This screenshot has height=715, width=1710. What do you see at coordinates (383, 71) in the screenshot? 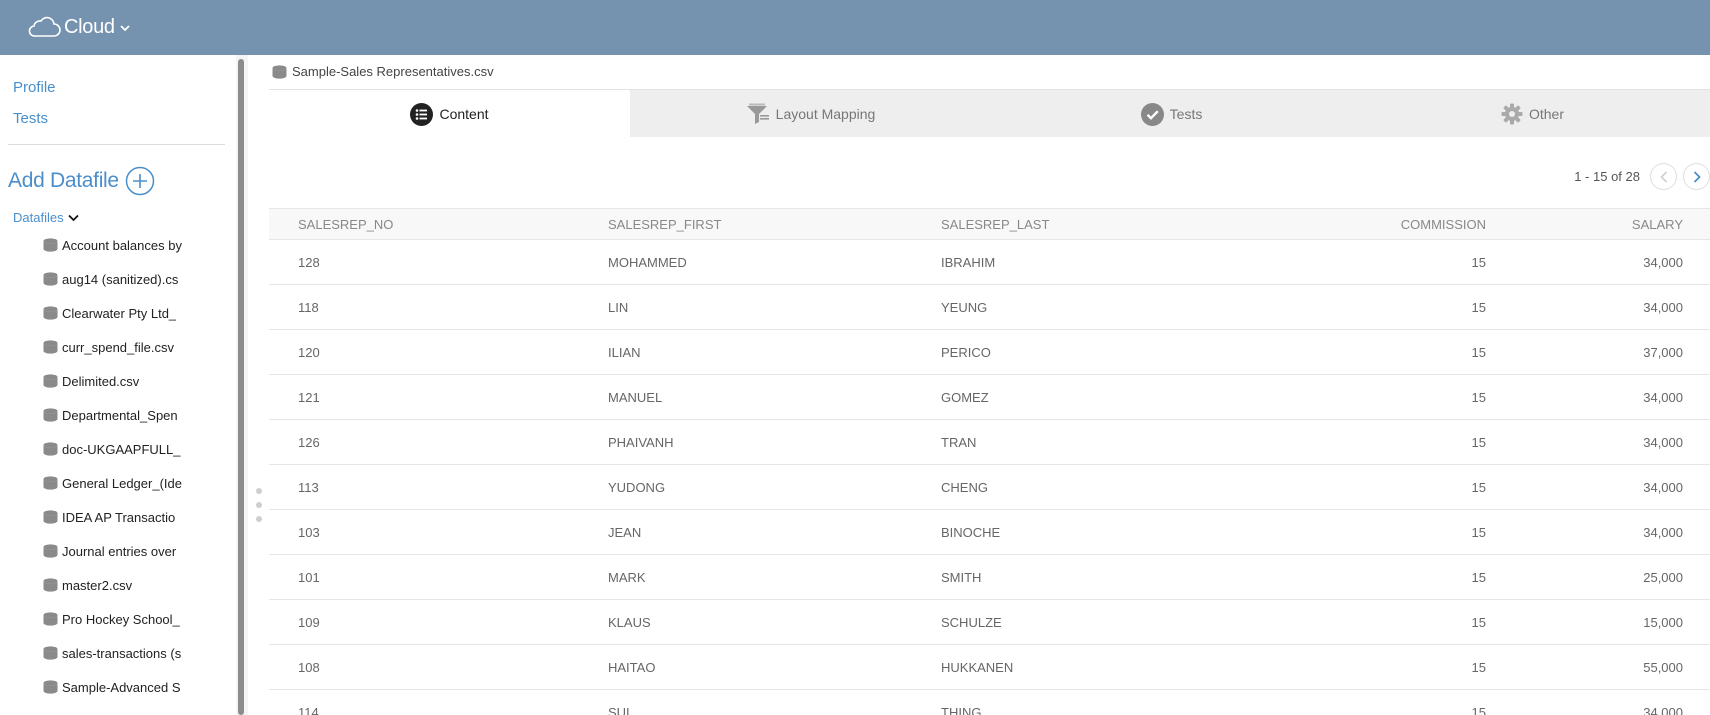
I see `file-title: Sample-Sales Representatives.csv` at bounding box center [383, 71].